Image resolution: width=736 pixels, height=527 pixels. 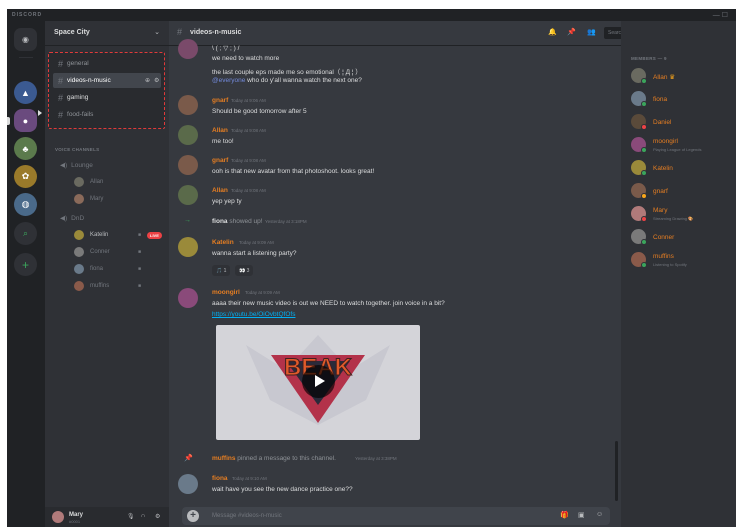 What do you see at coordinates (25, 92) in the screenshot?
I see `server-icon-1: ▲` at bounding box center [25, 92].